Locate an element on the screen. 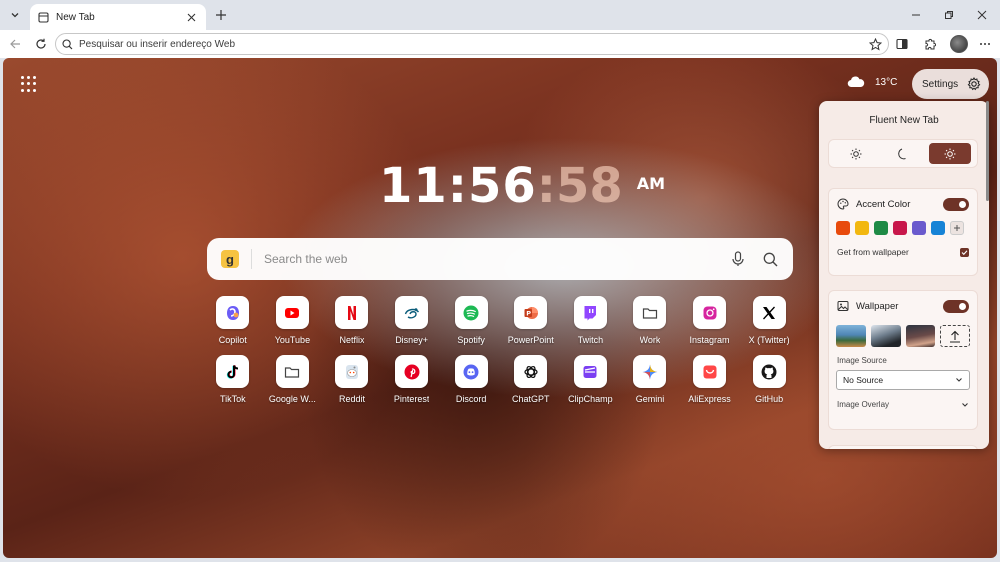 The image size is (1000, 562). shortcut-work: Work is located at coordinates (650, 320).